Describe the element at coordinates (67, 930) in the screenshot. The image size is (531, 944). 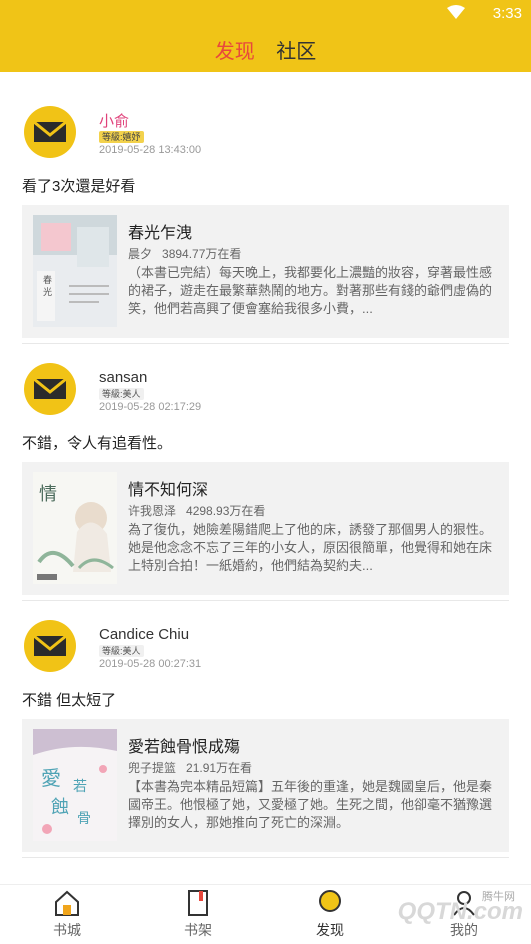
I see `nav-label: 书城` at that location.